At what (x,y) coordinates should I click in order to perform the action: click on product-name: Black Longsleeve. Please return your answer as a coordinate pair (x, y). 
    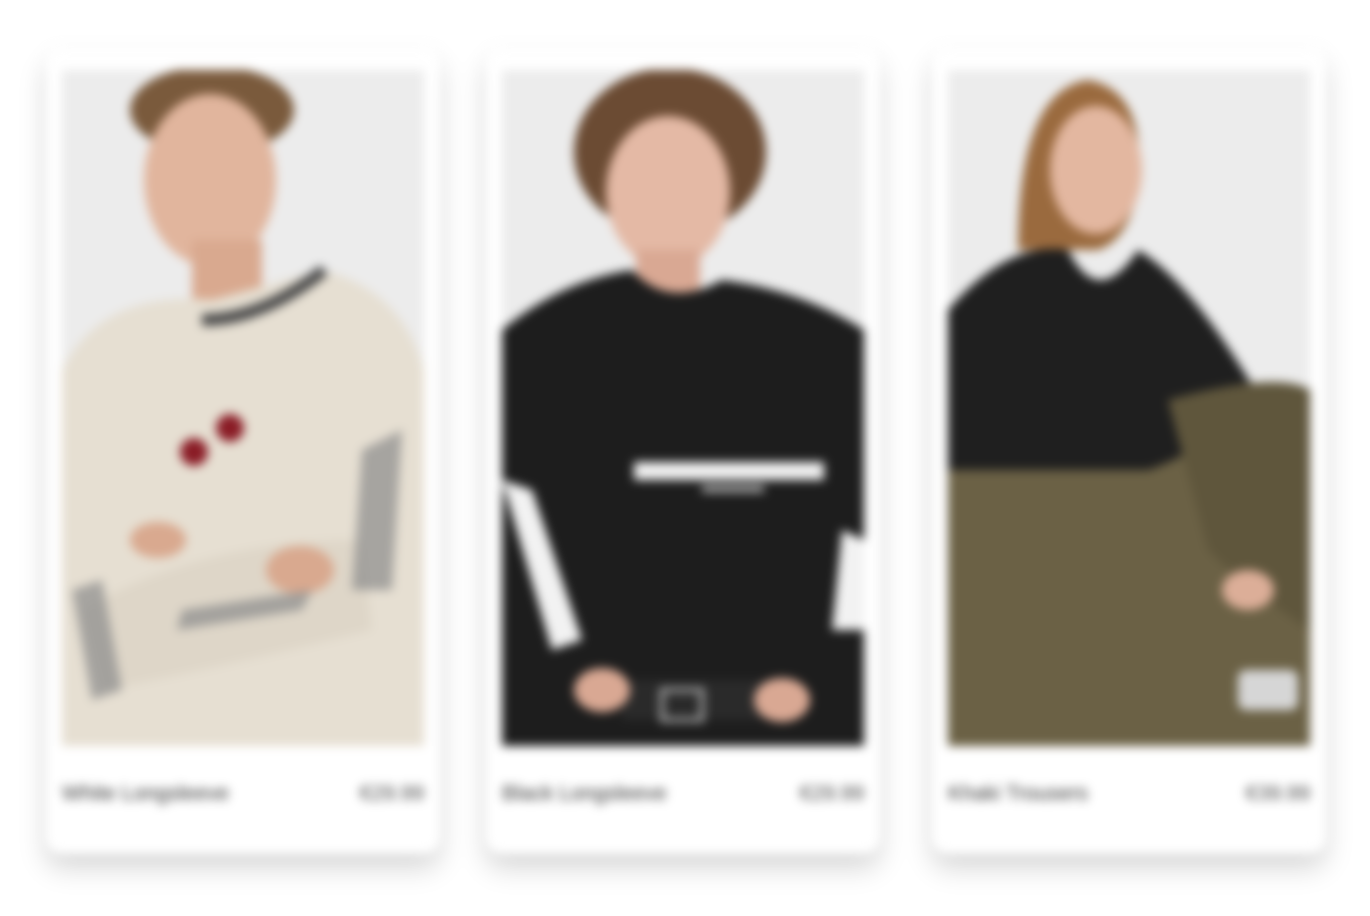
    Looking at the image, I should click on (584, 794).